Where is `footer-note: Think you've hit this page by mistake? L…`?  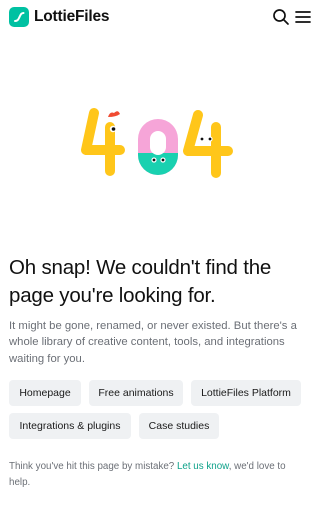 footer-note: Think you've hit this page by mistake? L… is located at coordinates (159, 475).